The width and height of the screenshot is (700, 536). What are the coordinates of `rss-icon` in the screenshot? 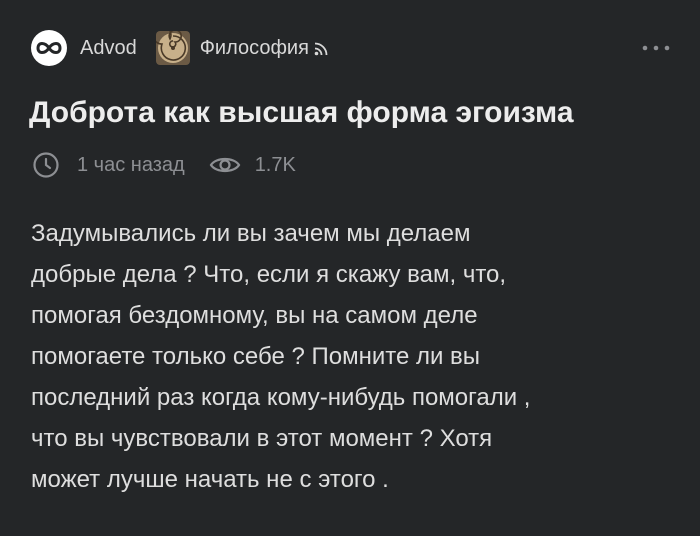 It's located at (321, 49).